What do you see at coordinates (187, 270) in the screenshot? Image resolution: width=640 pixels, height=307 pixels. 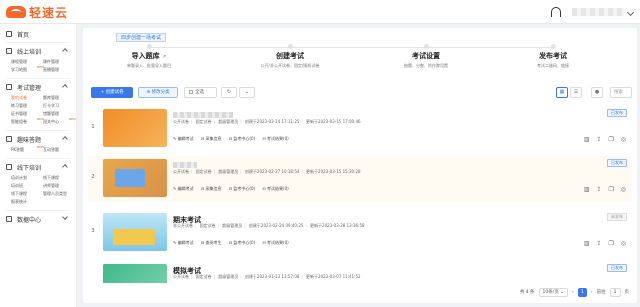 I see `paper-title: 模拟考试` at bounding box center [187, 270].